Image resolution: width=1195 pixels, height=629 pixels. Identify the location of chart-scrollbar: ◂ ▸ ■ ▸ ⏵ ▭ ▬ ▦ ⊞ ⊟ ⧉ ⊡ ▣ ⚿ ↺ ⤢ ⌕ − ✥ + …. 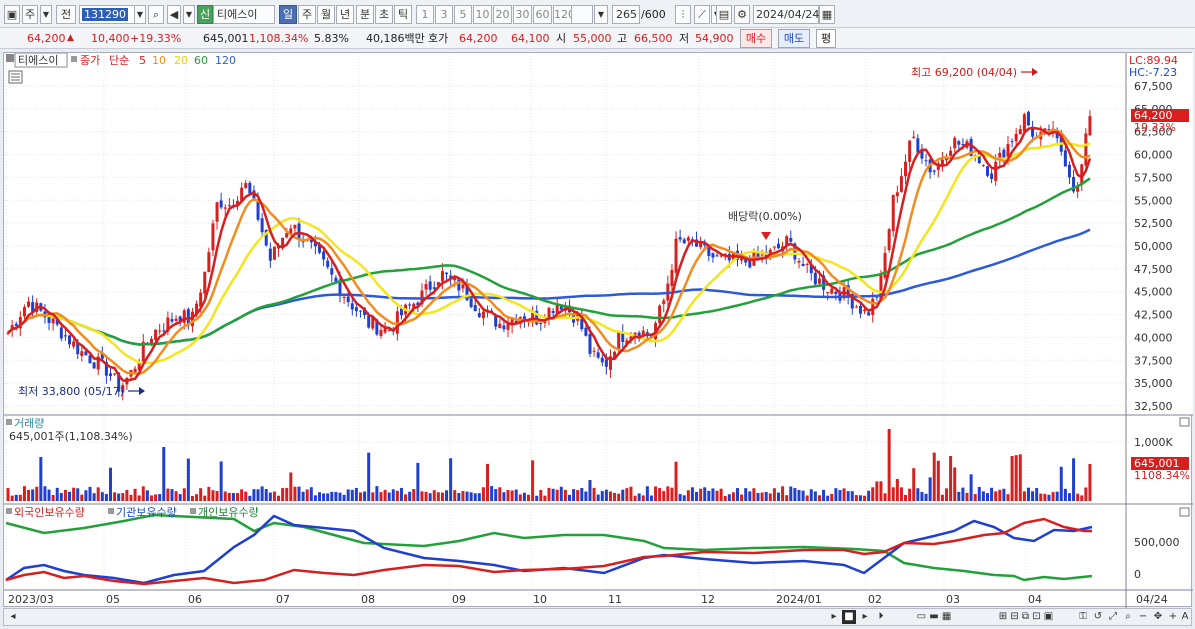
(597, 617).